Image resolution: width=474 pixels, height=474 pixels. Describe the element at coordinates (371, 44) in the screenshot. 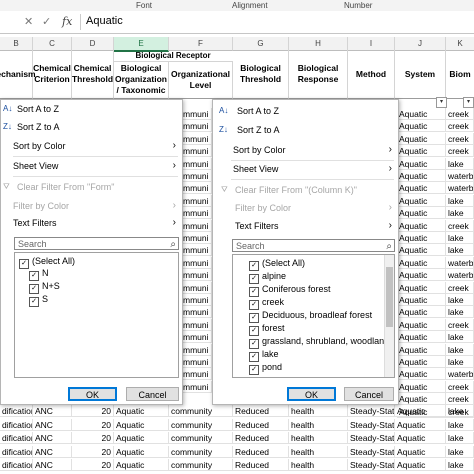

I see `column-header-i: I` at that location.